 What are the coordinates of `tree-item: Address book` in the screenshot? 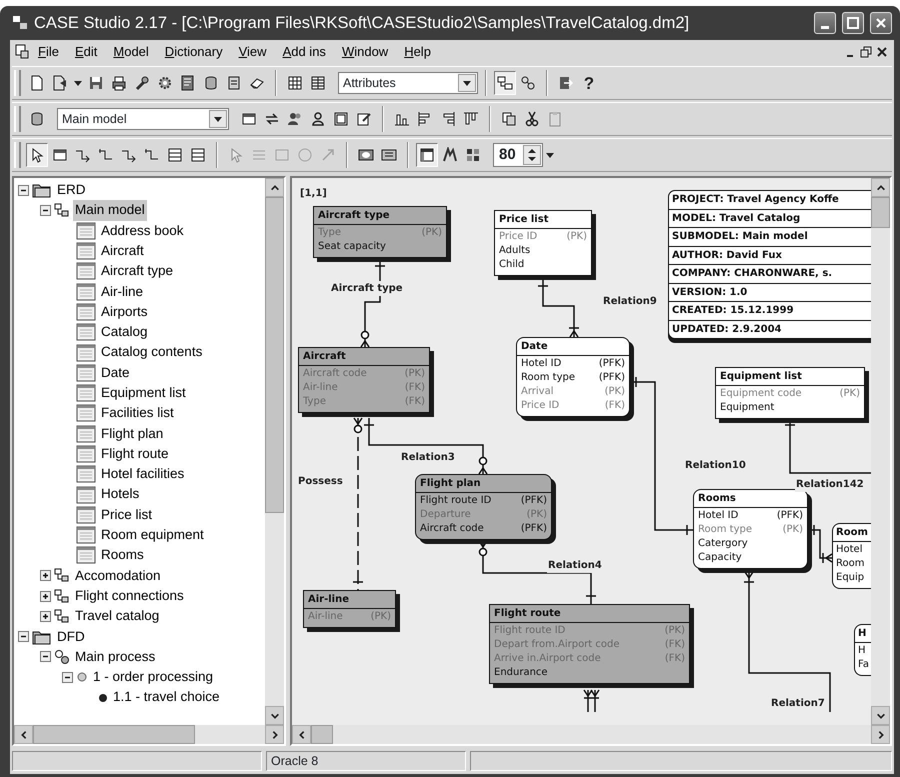 It's located at (142, 230).